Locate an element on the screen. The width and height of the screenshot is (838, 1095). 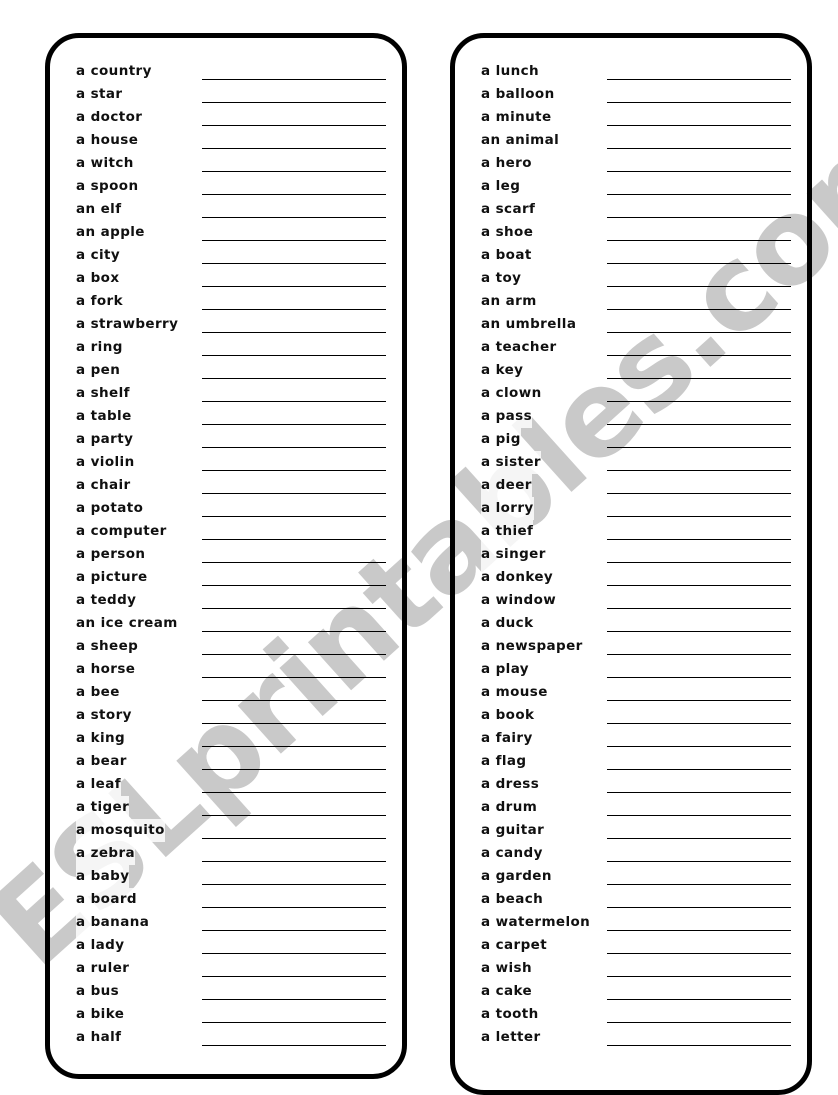
left-column-item-label: a doctor is located at coordinates (109, 117).